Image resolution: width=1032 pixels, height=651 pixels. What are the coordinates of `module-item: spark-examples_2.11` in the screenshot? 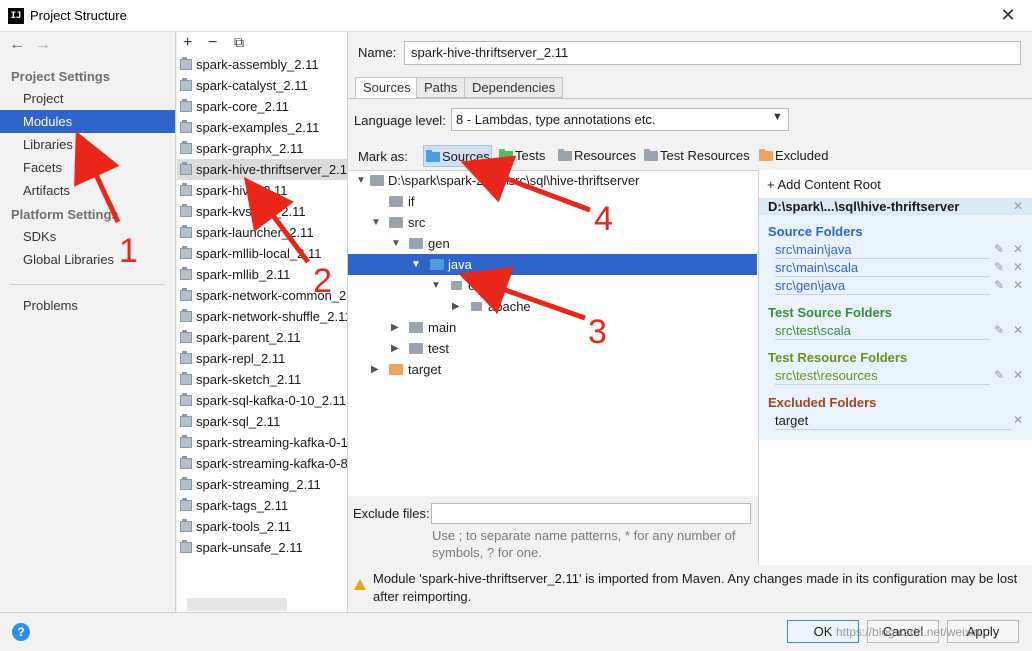 It's located at (262, 127).